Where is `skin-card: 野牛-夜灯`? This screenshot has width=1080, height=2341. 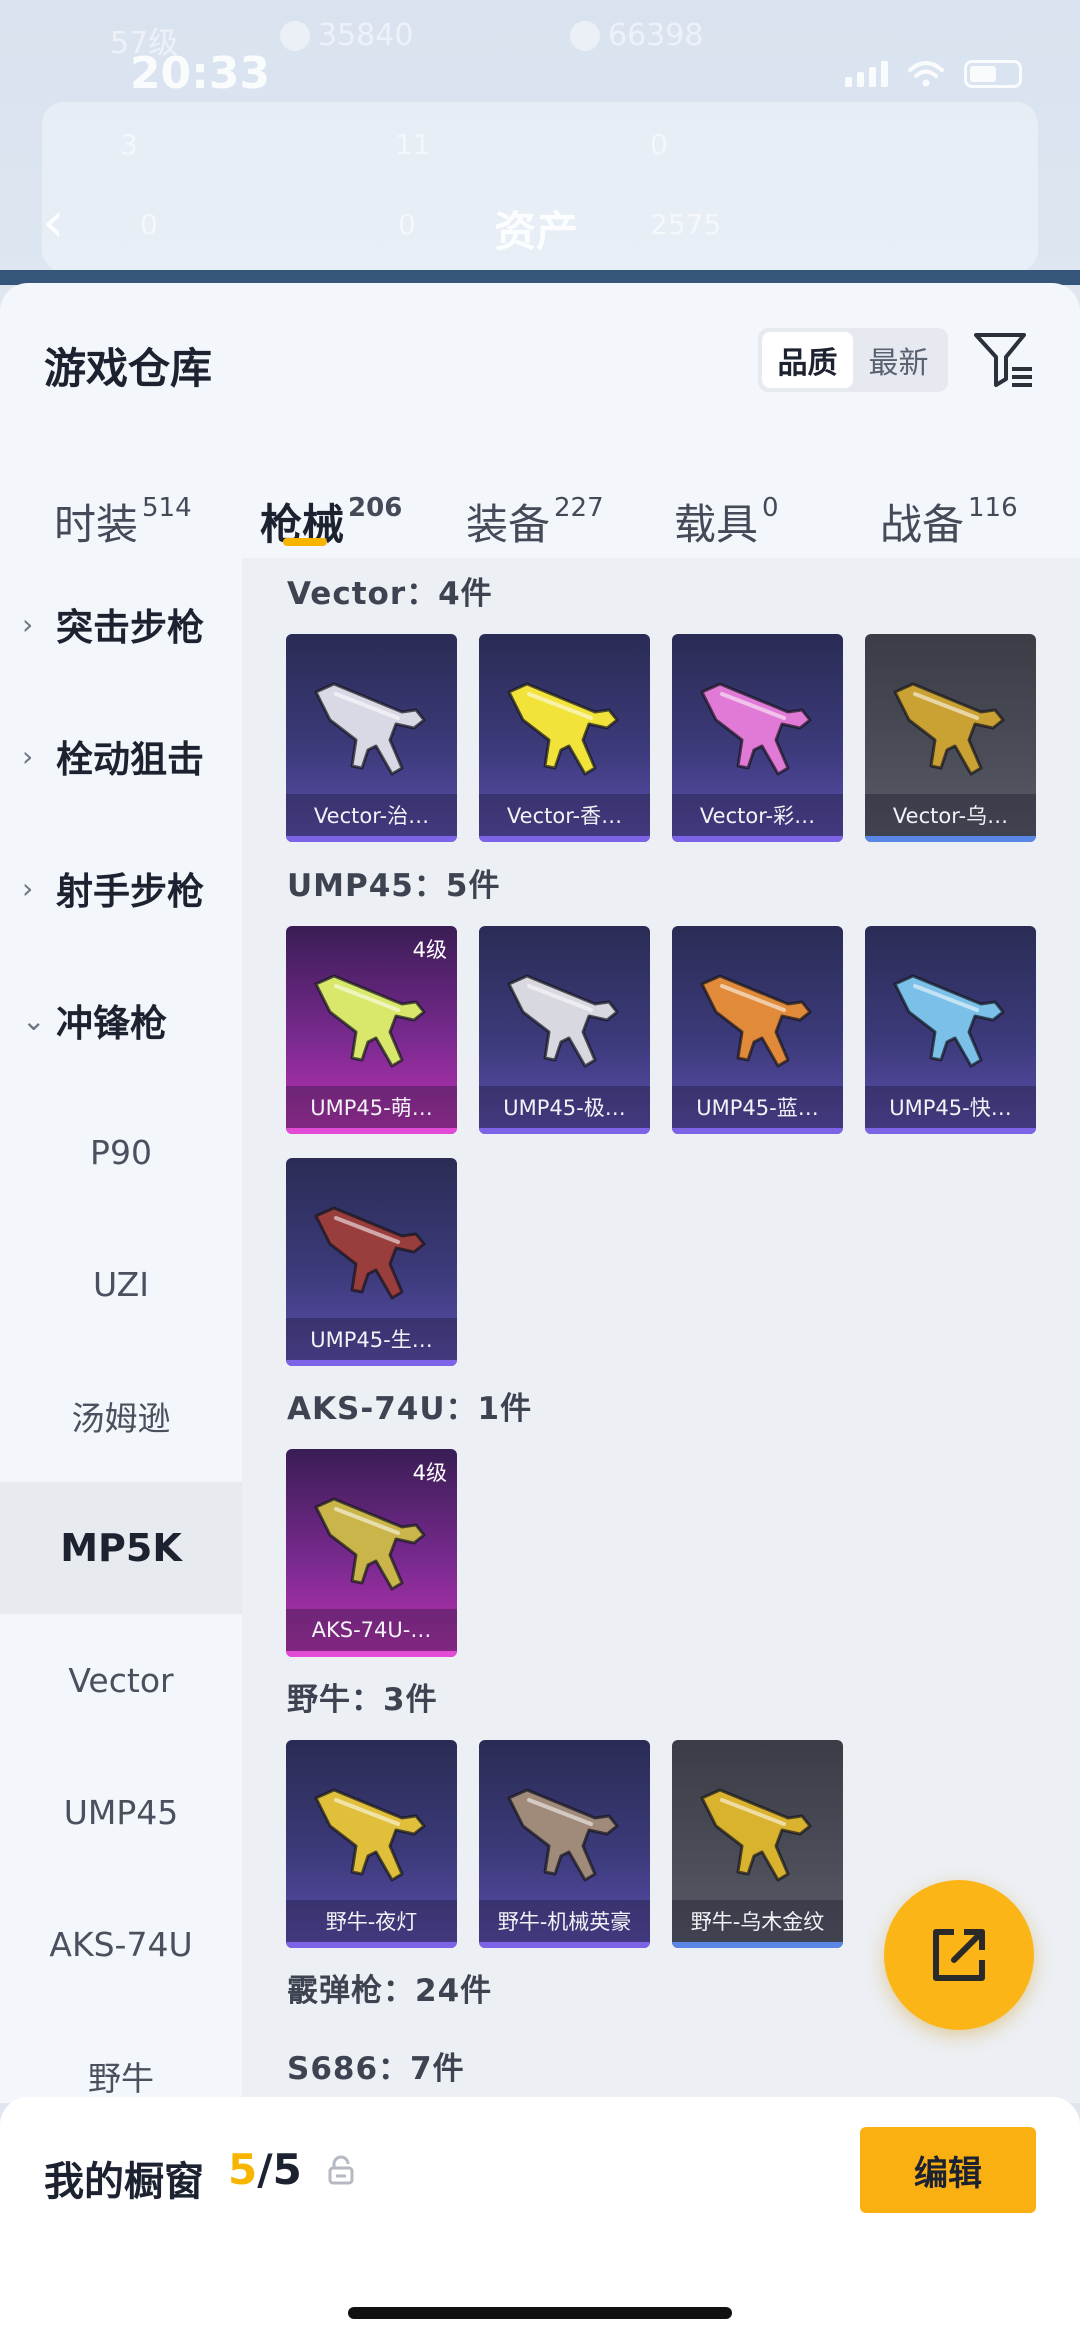
skin-card: 野牛-夜灯 is located at coordinates (371, 1844).